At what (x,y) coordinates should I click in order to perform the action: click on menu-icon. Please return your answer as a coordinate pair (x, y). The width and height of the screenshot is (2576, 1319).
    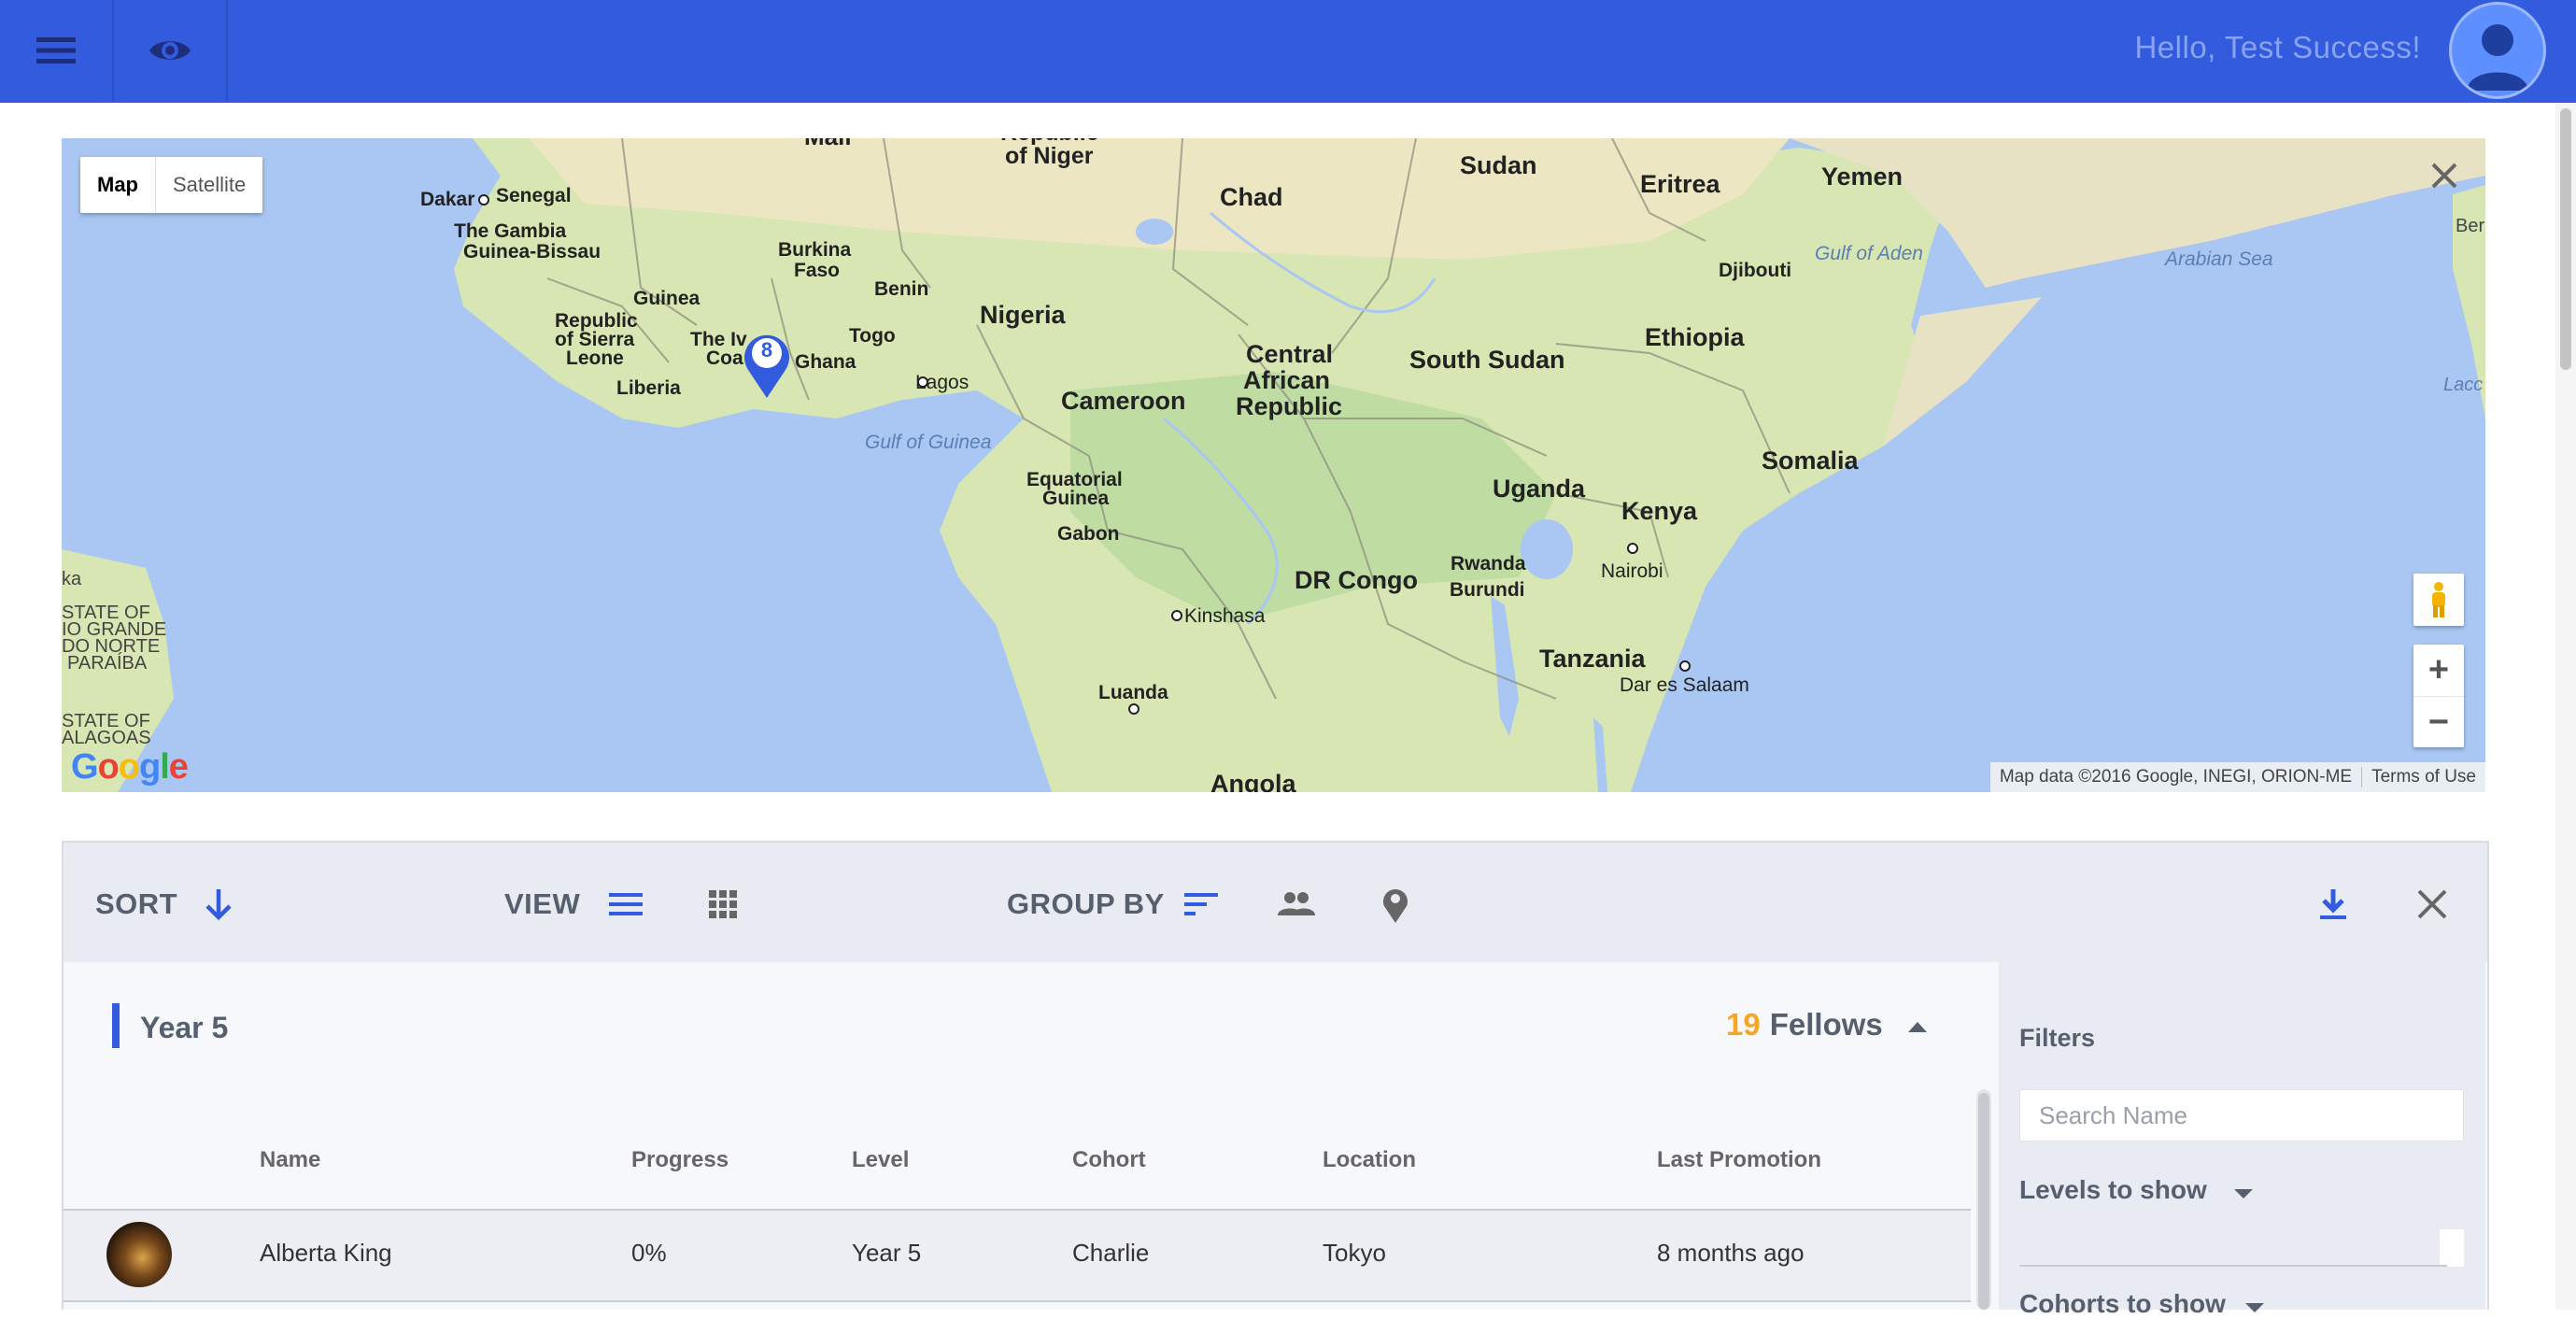
    Looking at the image, I should click on (56, 50).